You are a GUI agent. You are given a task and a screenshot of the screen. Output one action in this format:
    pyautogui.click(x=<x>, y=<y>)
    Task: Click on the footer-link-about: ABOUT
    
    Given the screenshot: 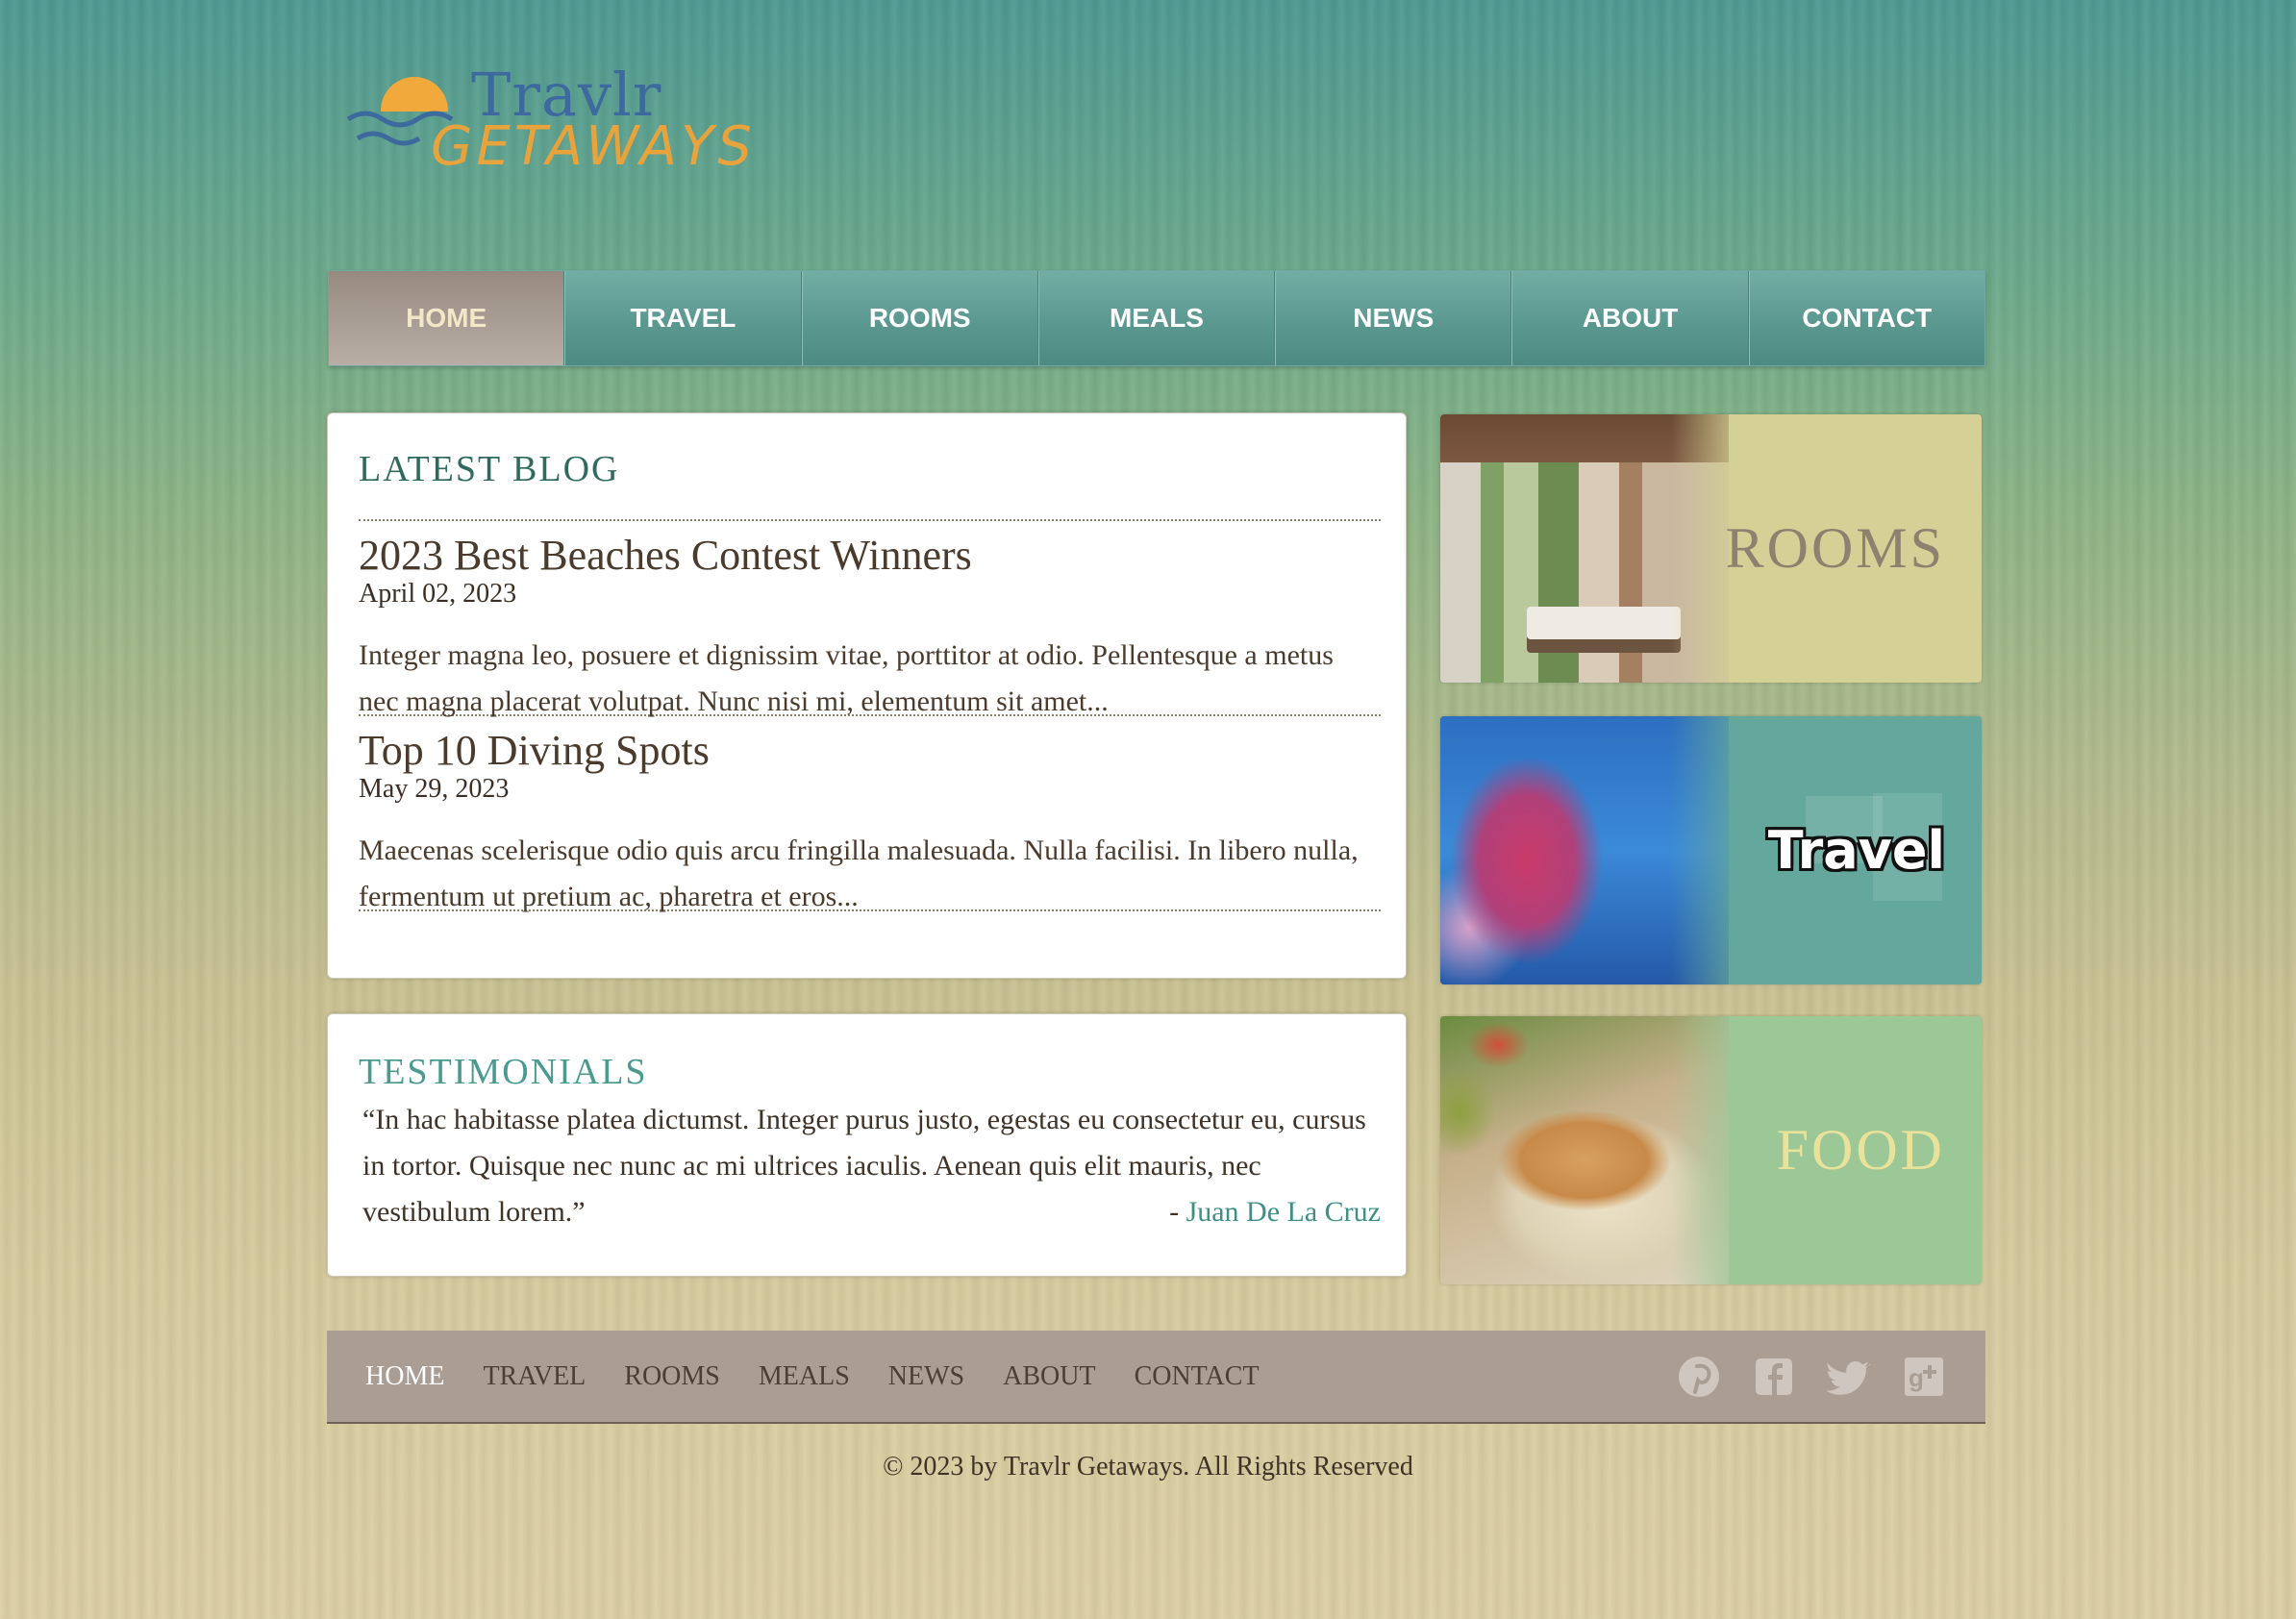 What is the action you would take?
    pyautogui.click(x=1049, y=1376)
    